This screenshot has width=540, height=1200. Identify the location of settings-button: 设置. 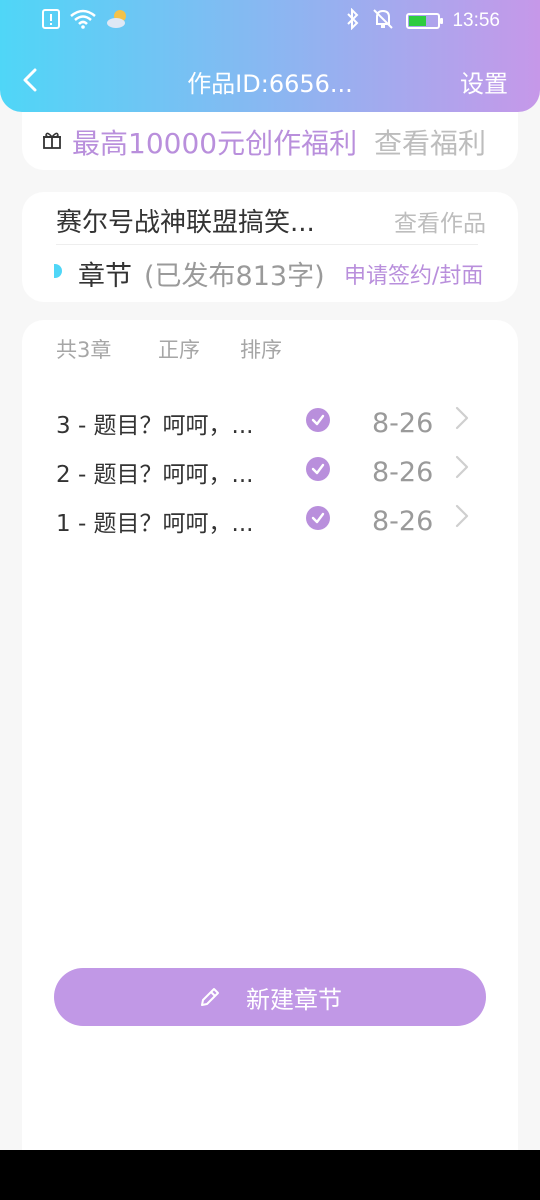
(484, 81).